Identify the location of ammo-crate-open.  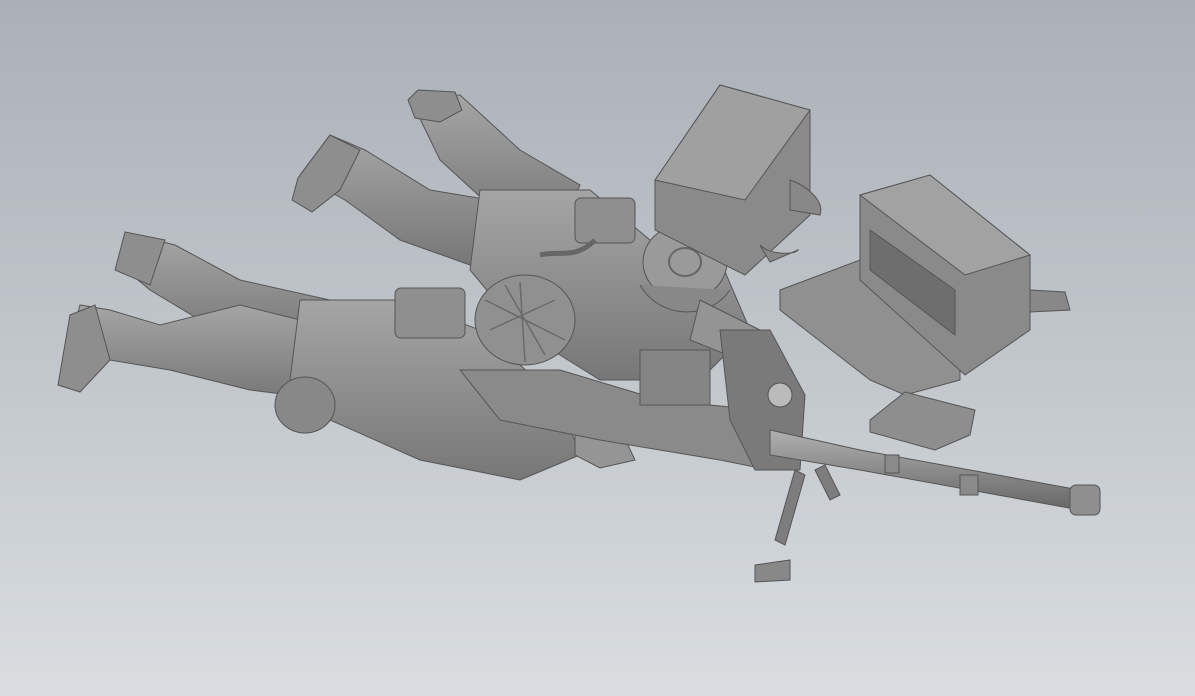
(925, 285).